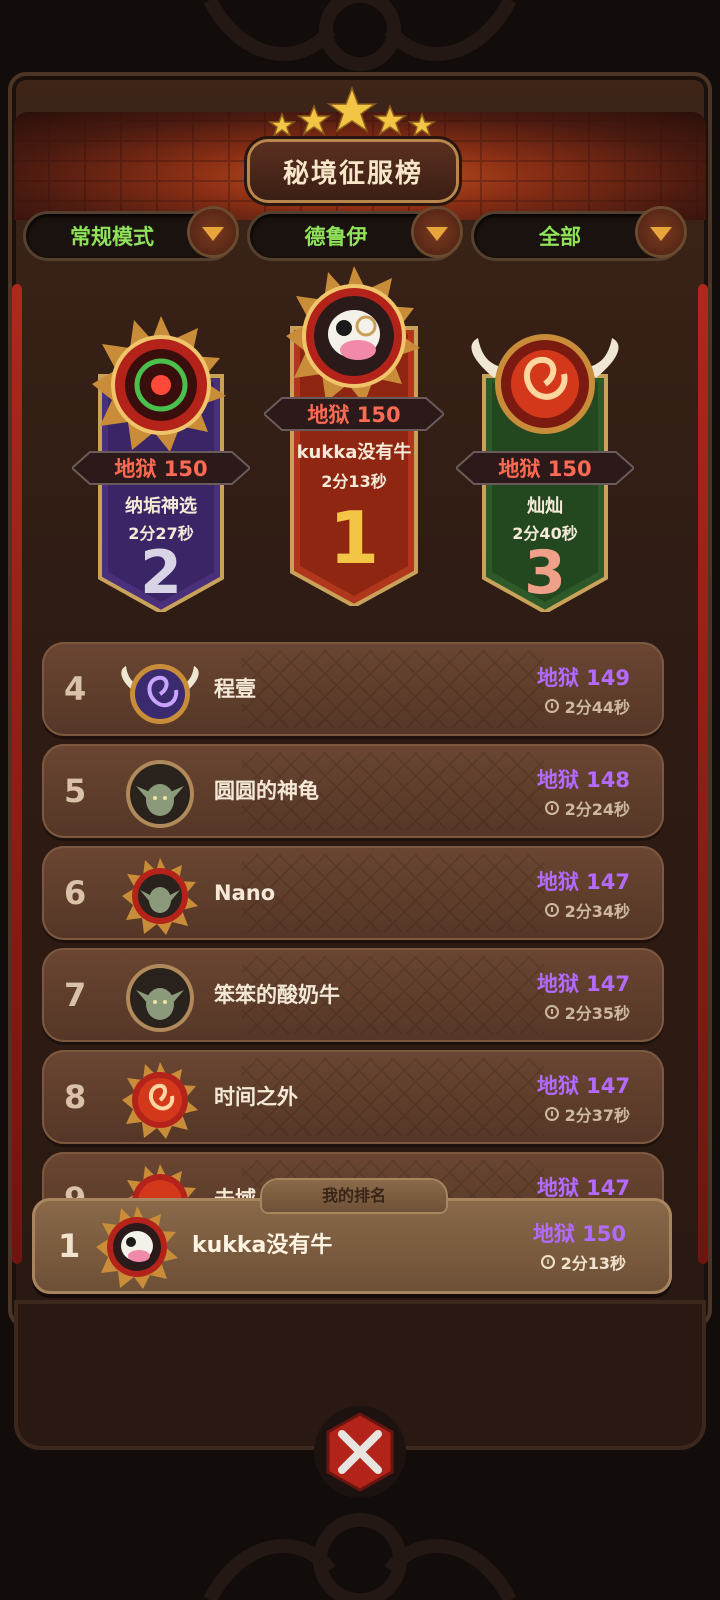 The height and width of the screenshot is (1600, 720). I want to click on my-rank-bar: 1 kukka没有牛 地狱 150 2分13秒, so click(352, 1246).